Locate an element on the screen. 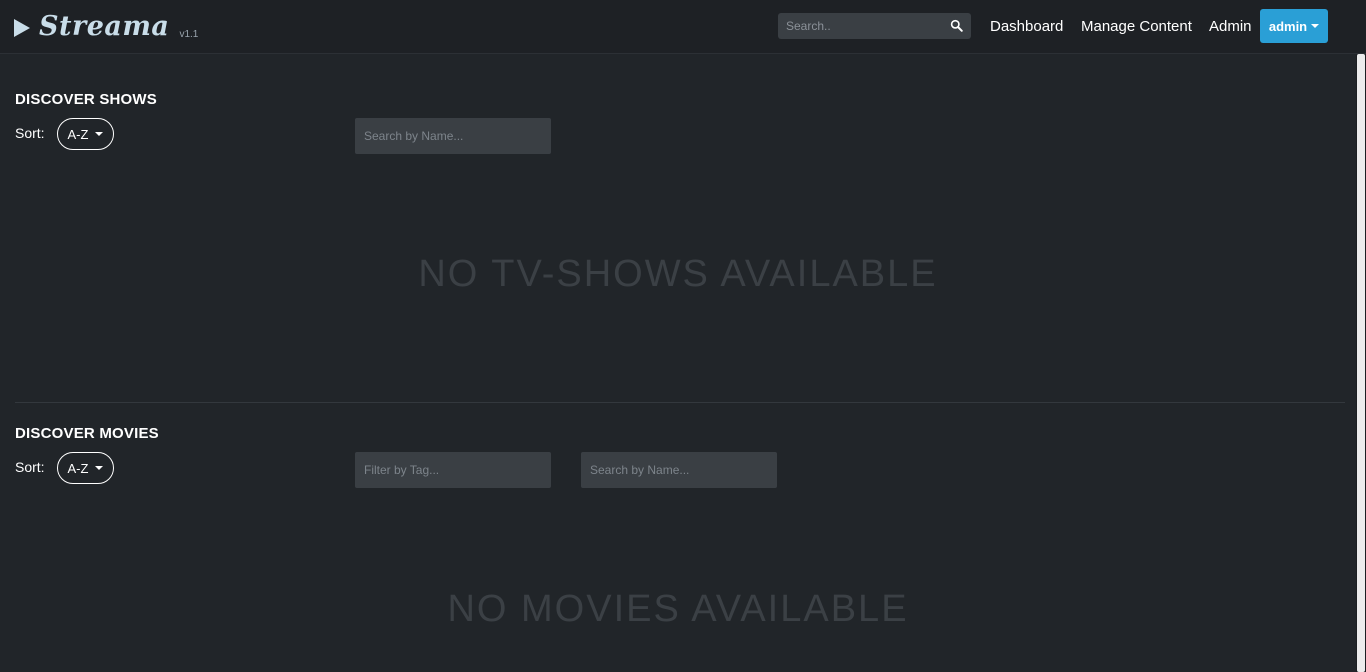  shows-sort-dropdown: A-Z is located at coordinates (85, 134).